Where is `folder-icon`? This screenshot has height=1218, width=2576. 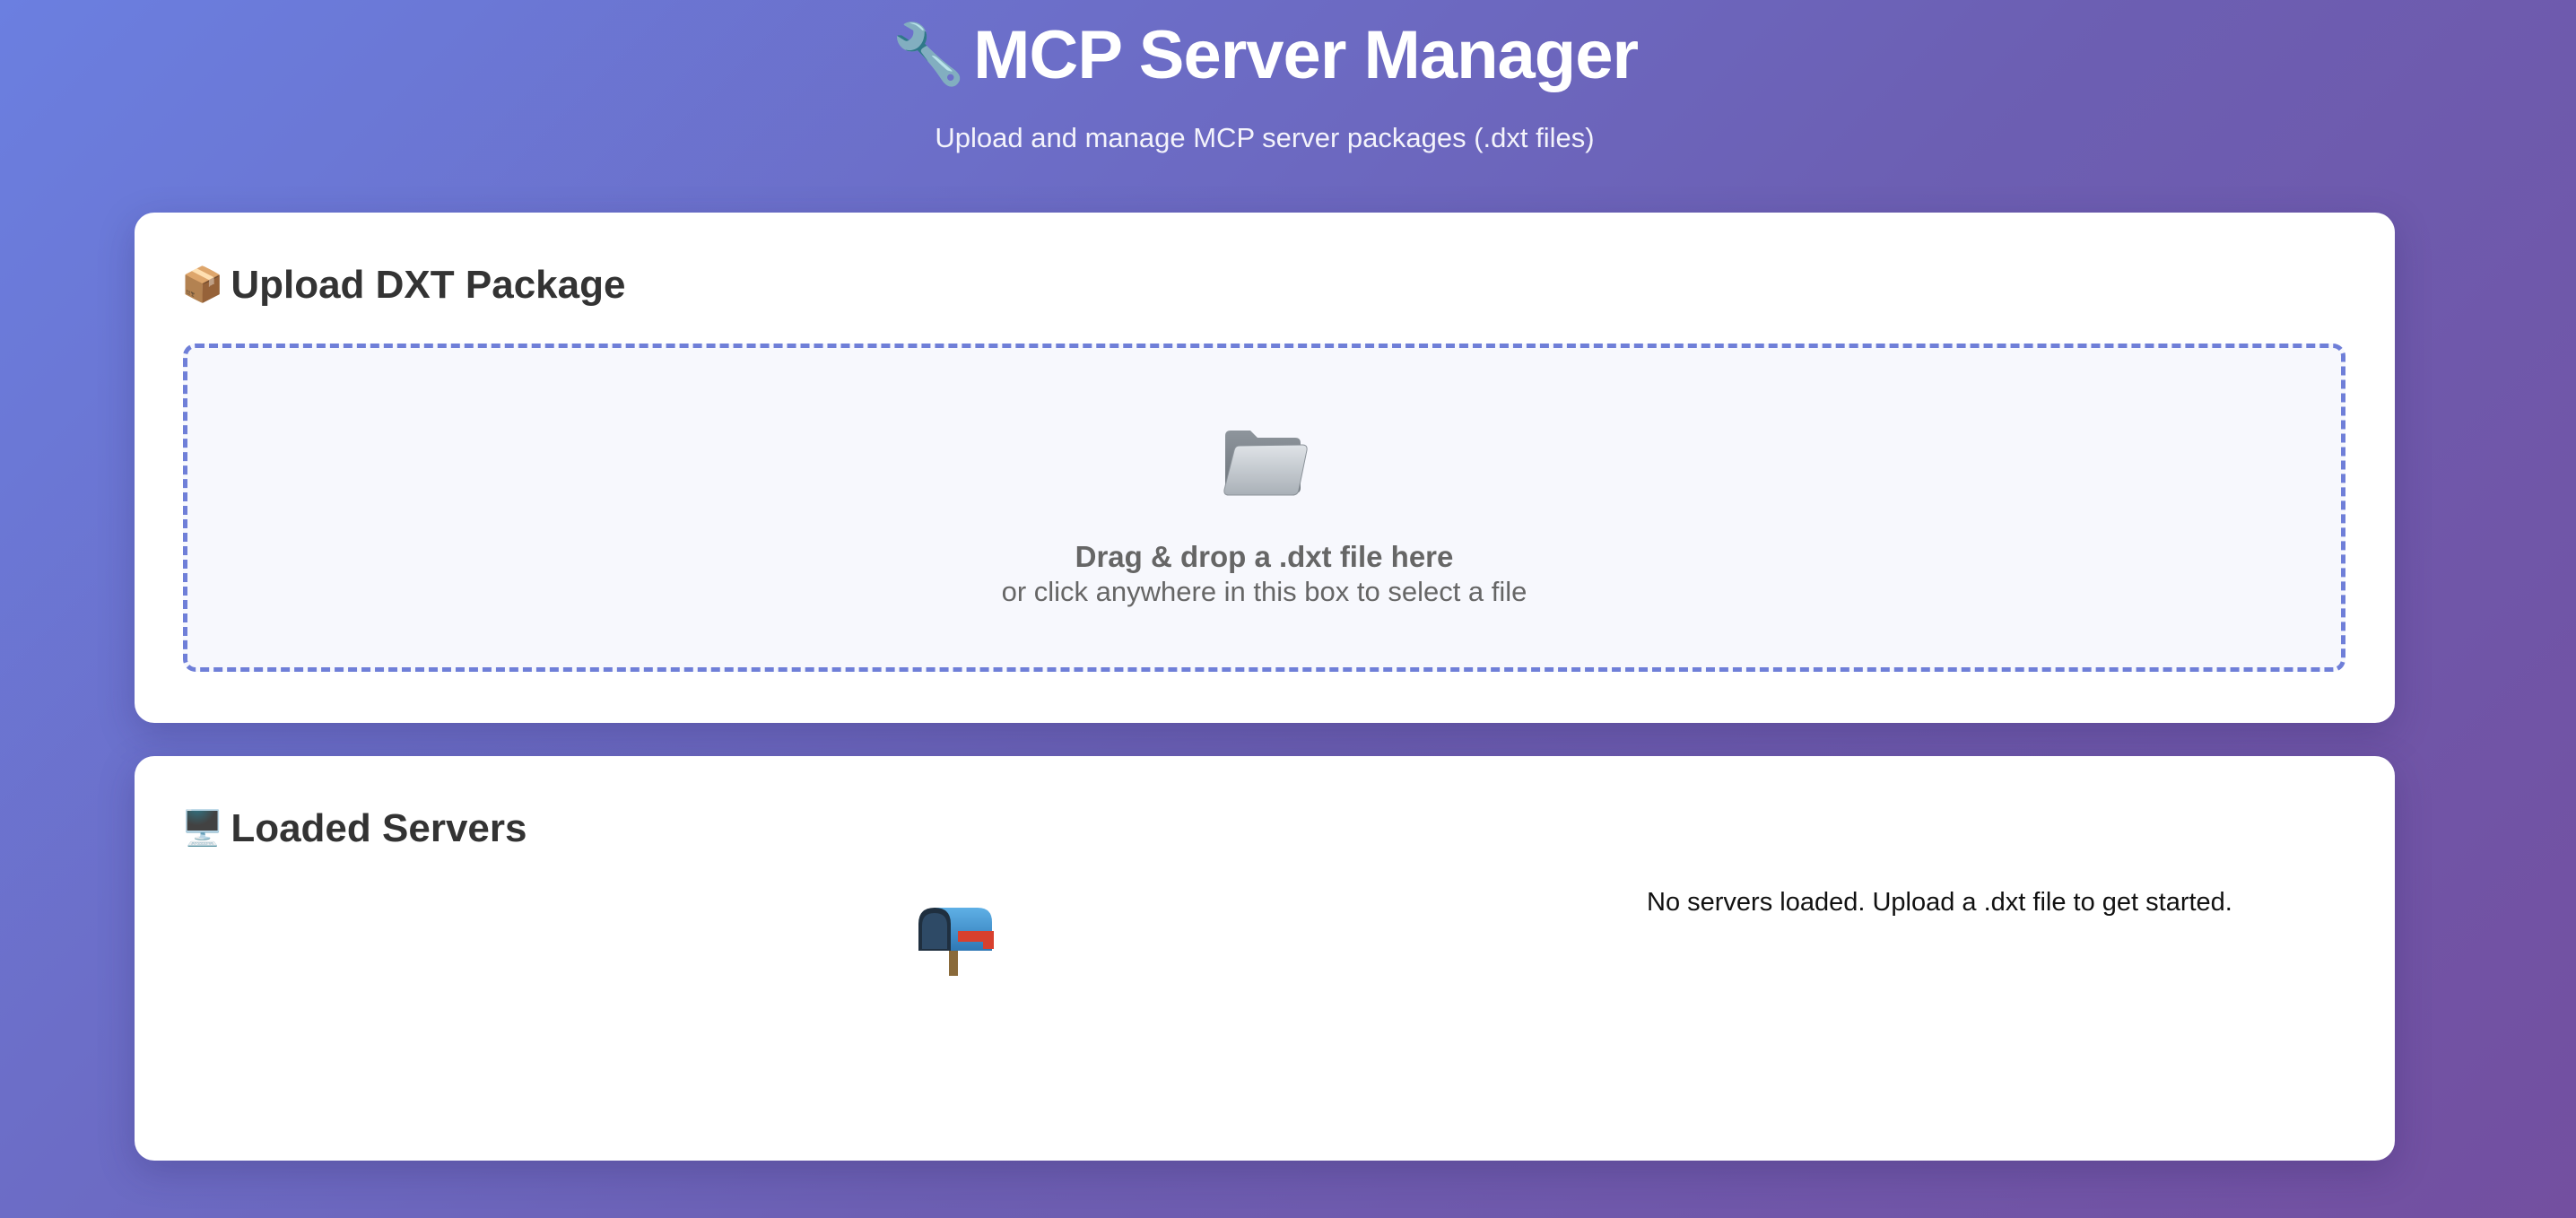
folder-icon is located at coordinates (1265, 464).